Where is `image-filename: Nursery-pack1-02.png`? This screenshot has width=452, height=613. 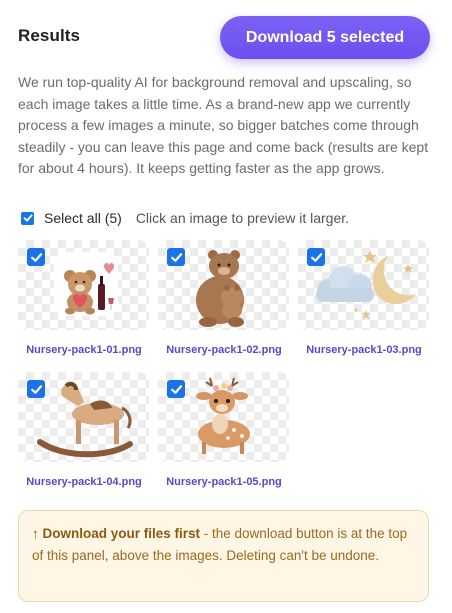 image-filename: Nursery-pack1-02.png is located at coordinates (224, 350).